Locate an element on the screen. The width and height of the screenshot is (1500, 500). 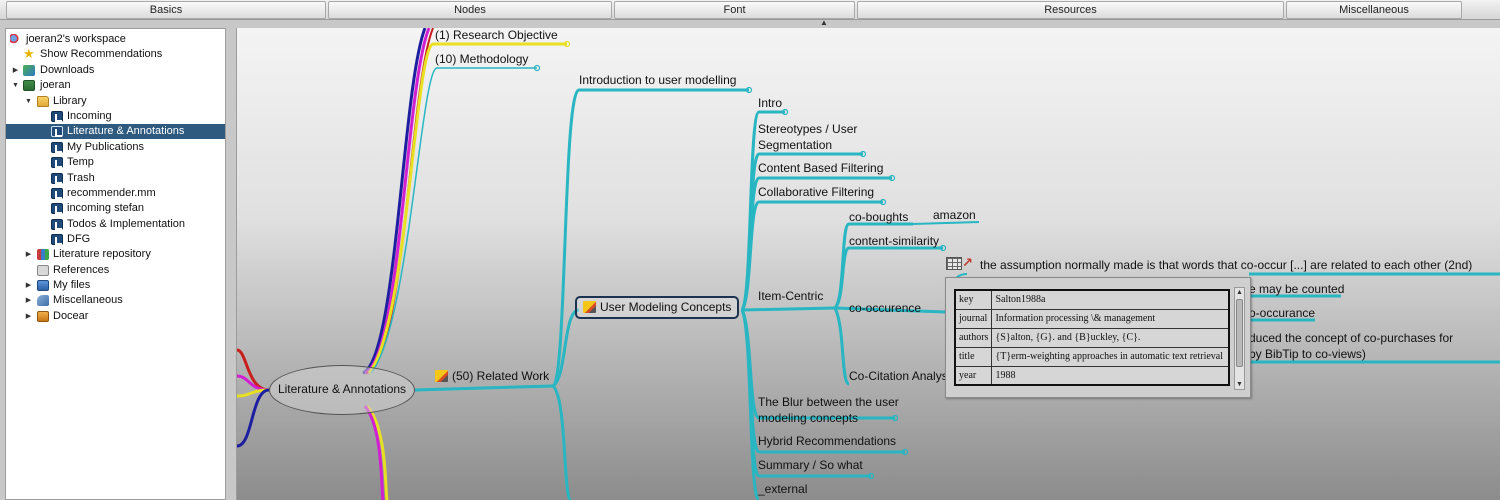
node-co-occurence: co-occurence is located at coordinates (885, 308).